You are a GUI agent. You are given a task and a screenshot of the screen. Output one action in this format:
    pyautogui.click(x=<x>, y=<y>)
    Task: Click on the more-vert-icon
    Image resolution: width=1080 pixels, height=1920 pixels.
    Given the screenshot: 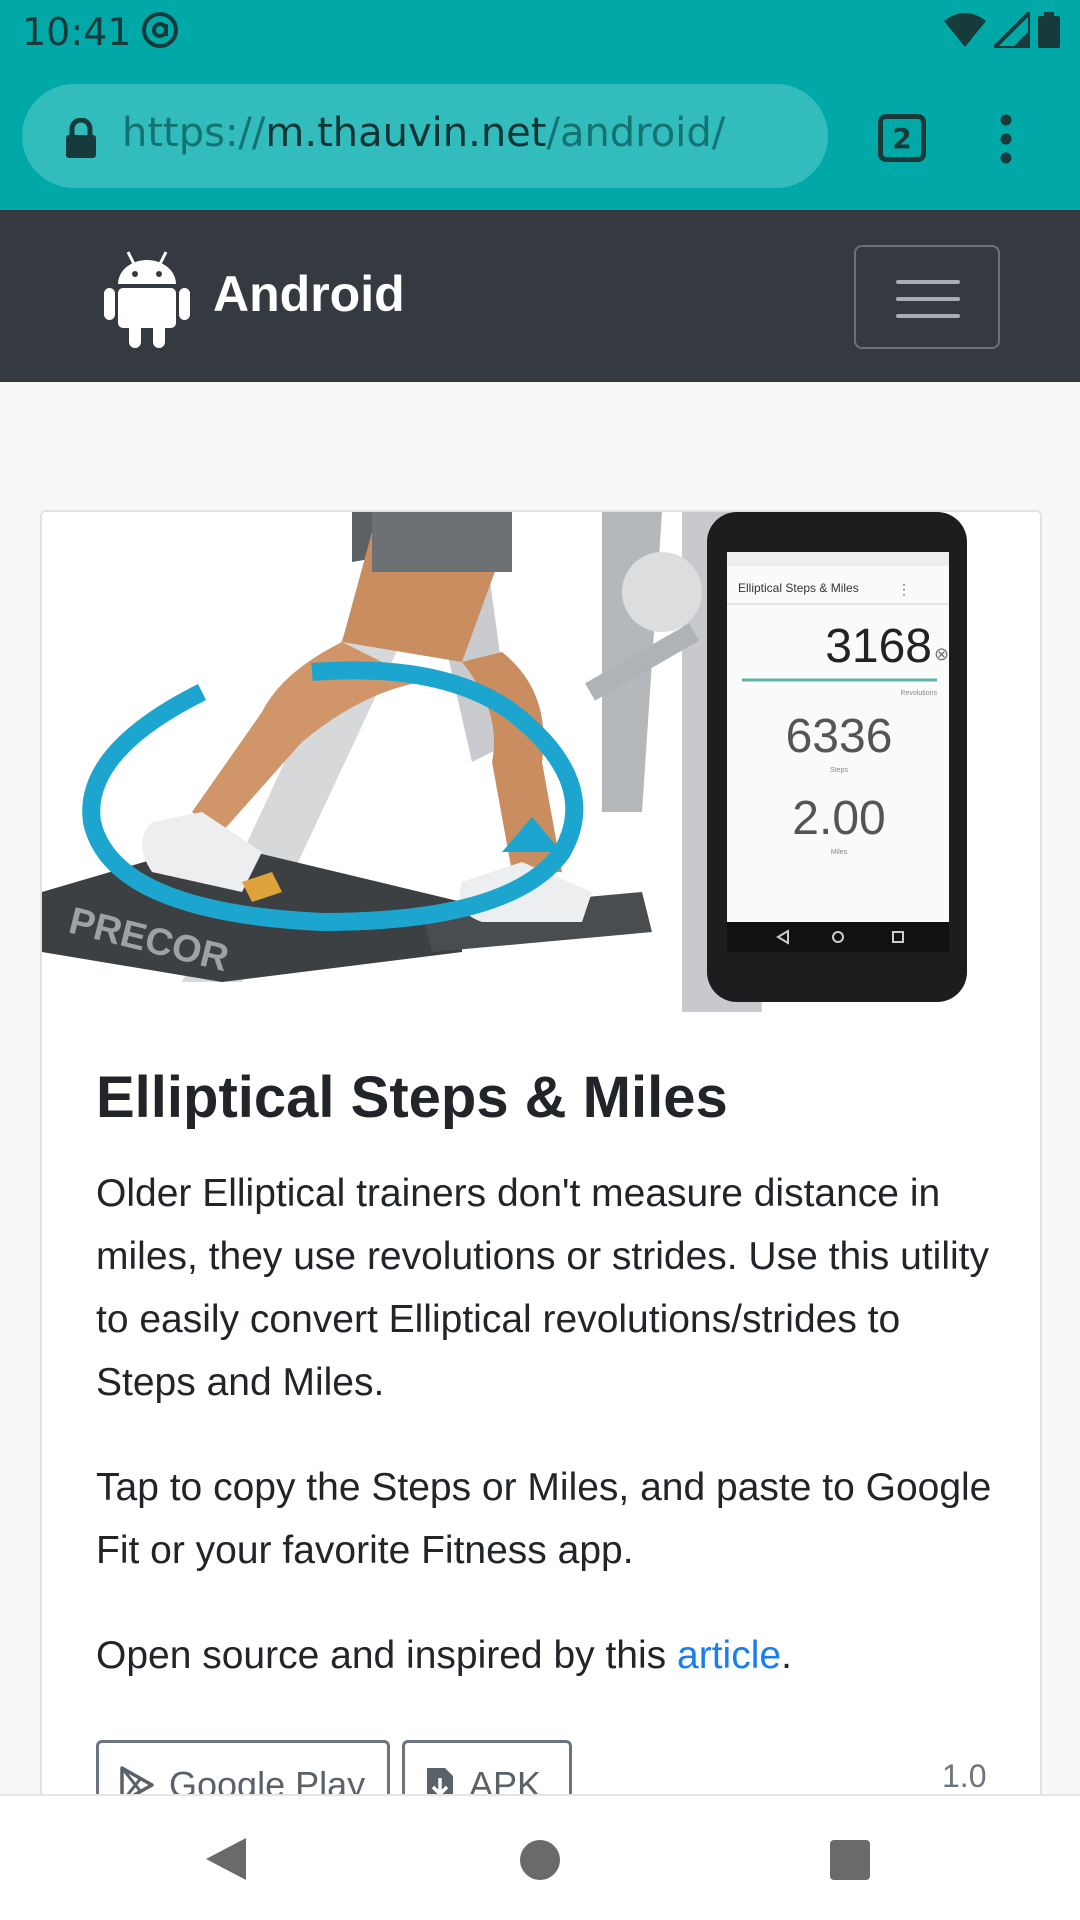 What is the action you would take?
    pyautogui.click(x=1006, y=139)
    